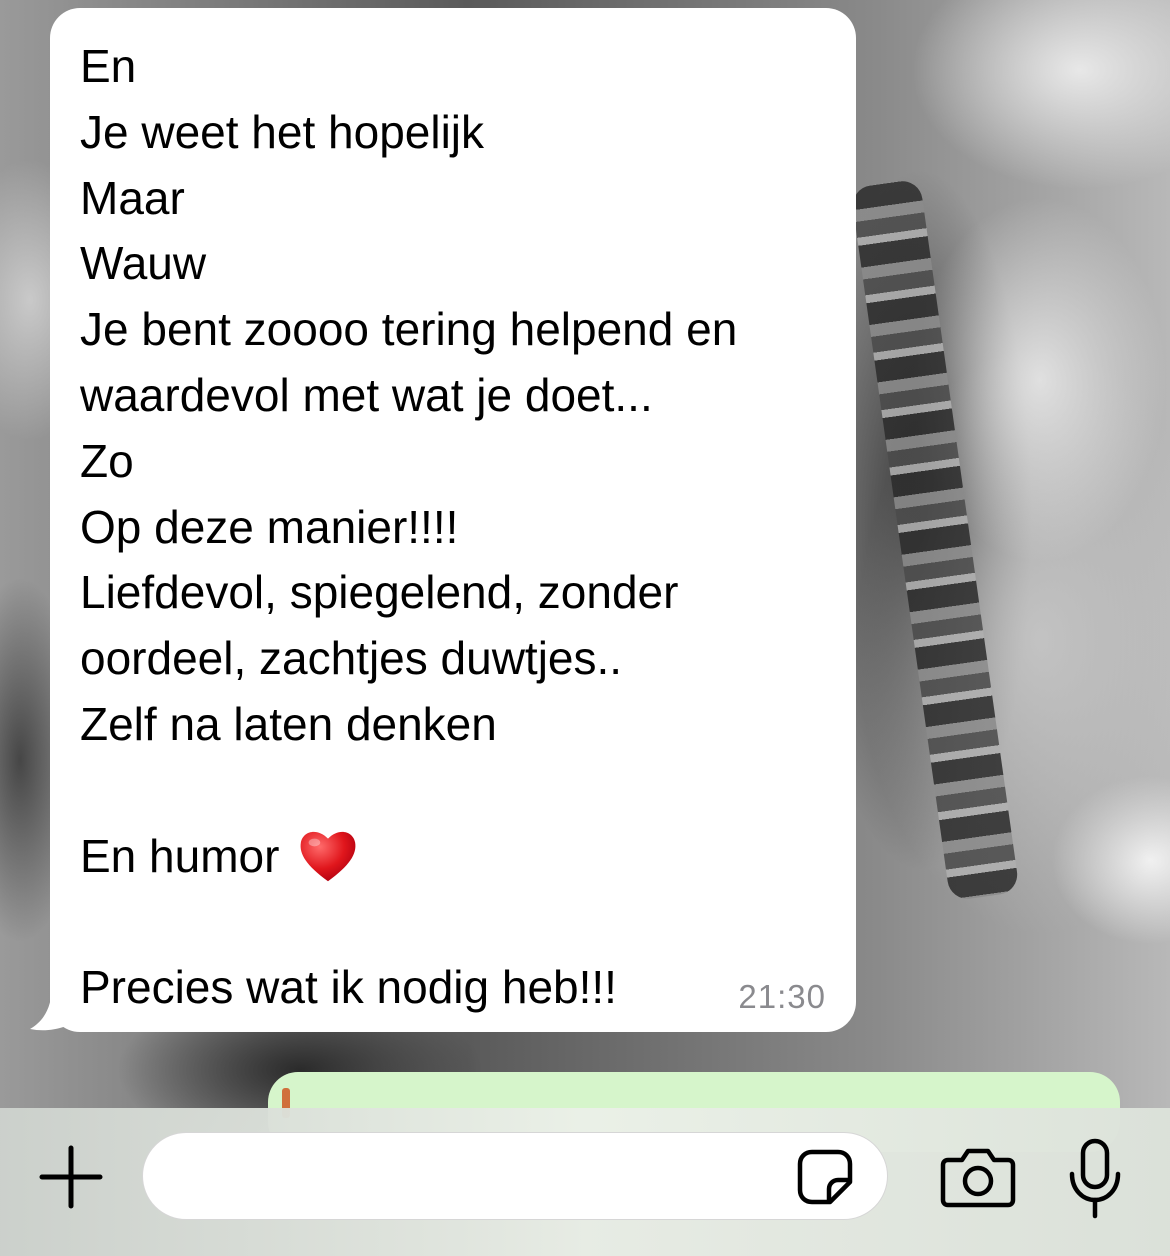  What do you see at coordinates (348, 987) in the screenshot?
I see `message-line: Precies wat ik nodig heb!!!` at bounding box center [348, 987].